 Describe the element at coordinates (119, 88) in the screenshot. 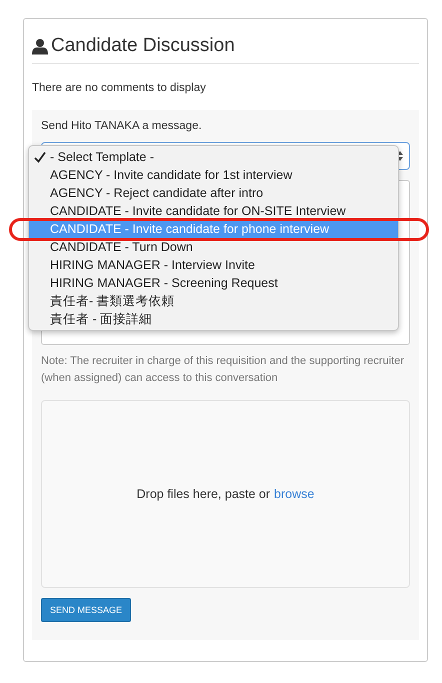

I see `empty-message: There are no comments to display` at that location.